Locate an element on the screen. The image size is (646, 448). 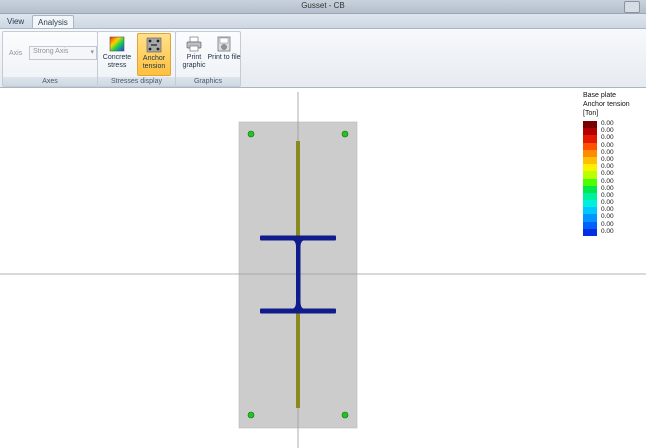
print-graphic-label: Print graphic is located at coordinates (194, 61).